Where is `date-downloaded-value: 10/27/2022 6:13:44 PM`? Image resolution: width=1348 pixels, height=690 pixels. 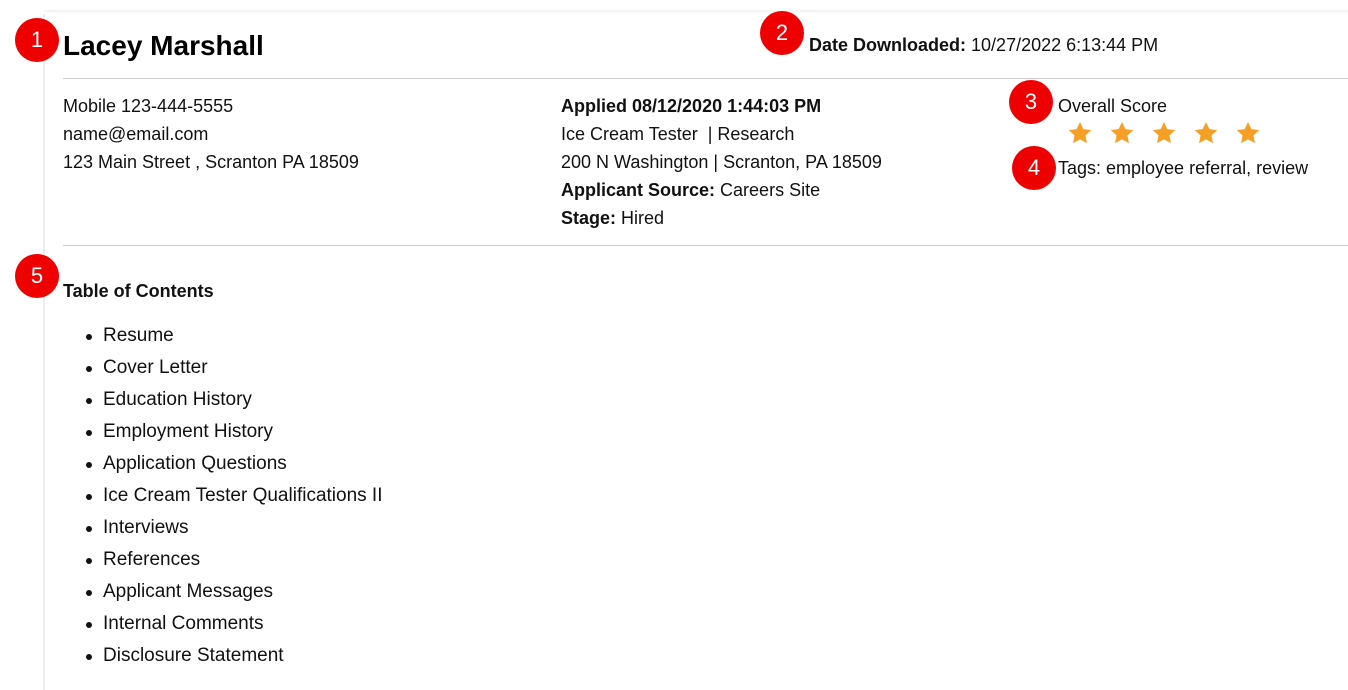 date-downloaded-value: 10/27/2022 6:13:44 PM is located at coordinates (1065, 45).